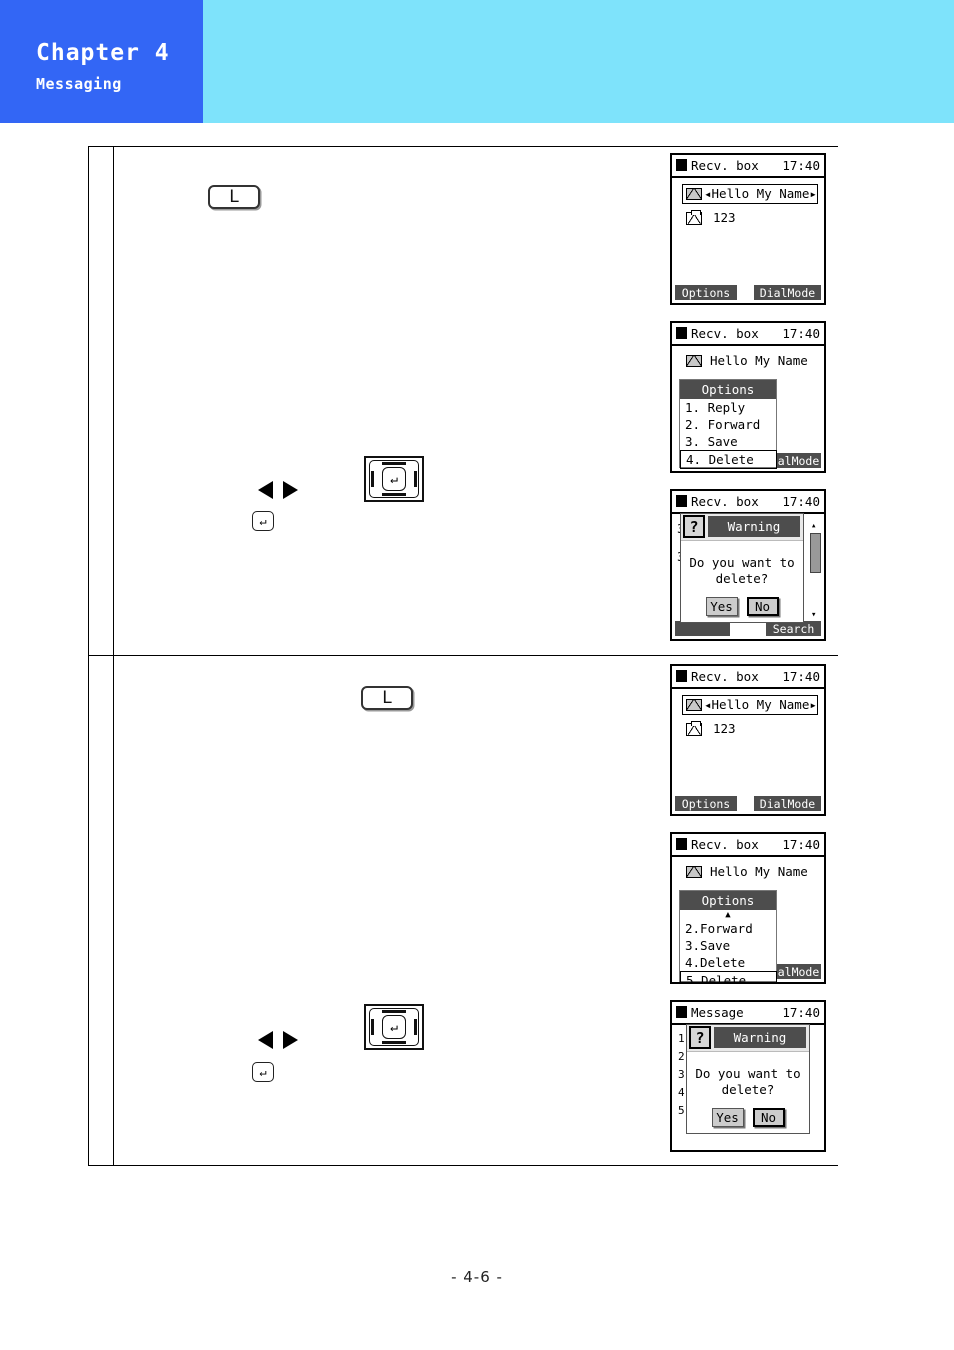 Image resolution: width=954 pixels, height=1350 pixels. Describe the element at coordinates (742, 606) in the screenshot. I see `warning-dialog-buttons-1c: Yes No` at that location.